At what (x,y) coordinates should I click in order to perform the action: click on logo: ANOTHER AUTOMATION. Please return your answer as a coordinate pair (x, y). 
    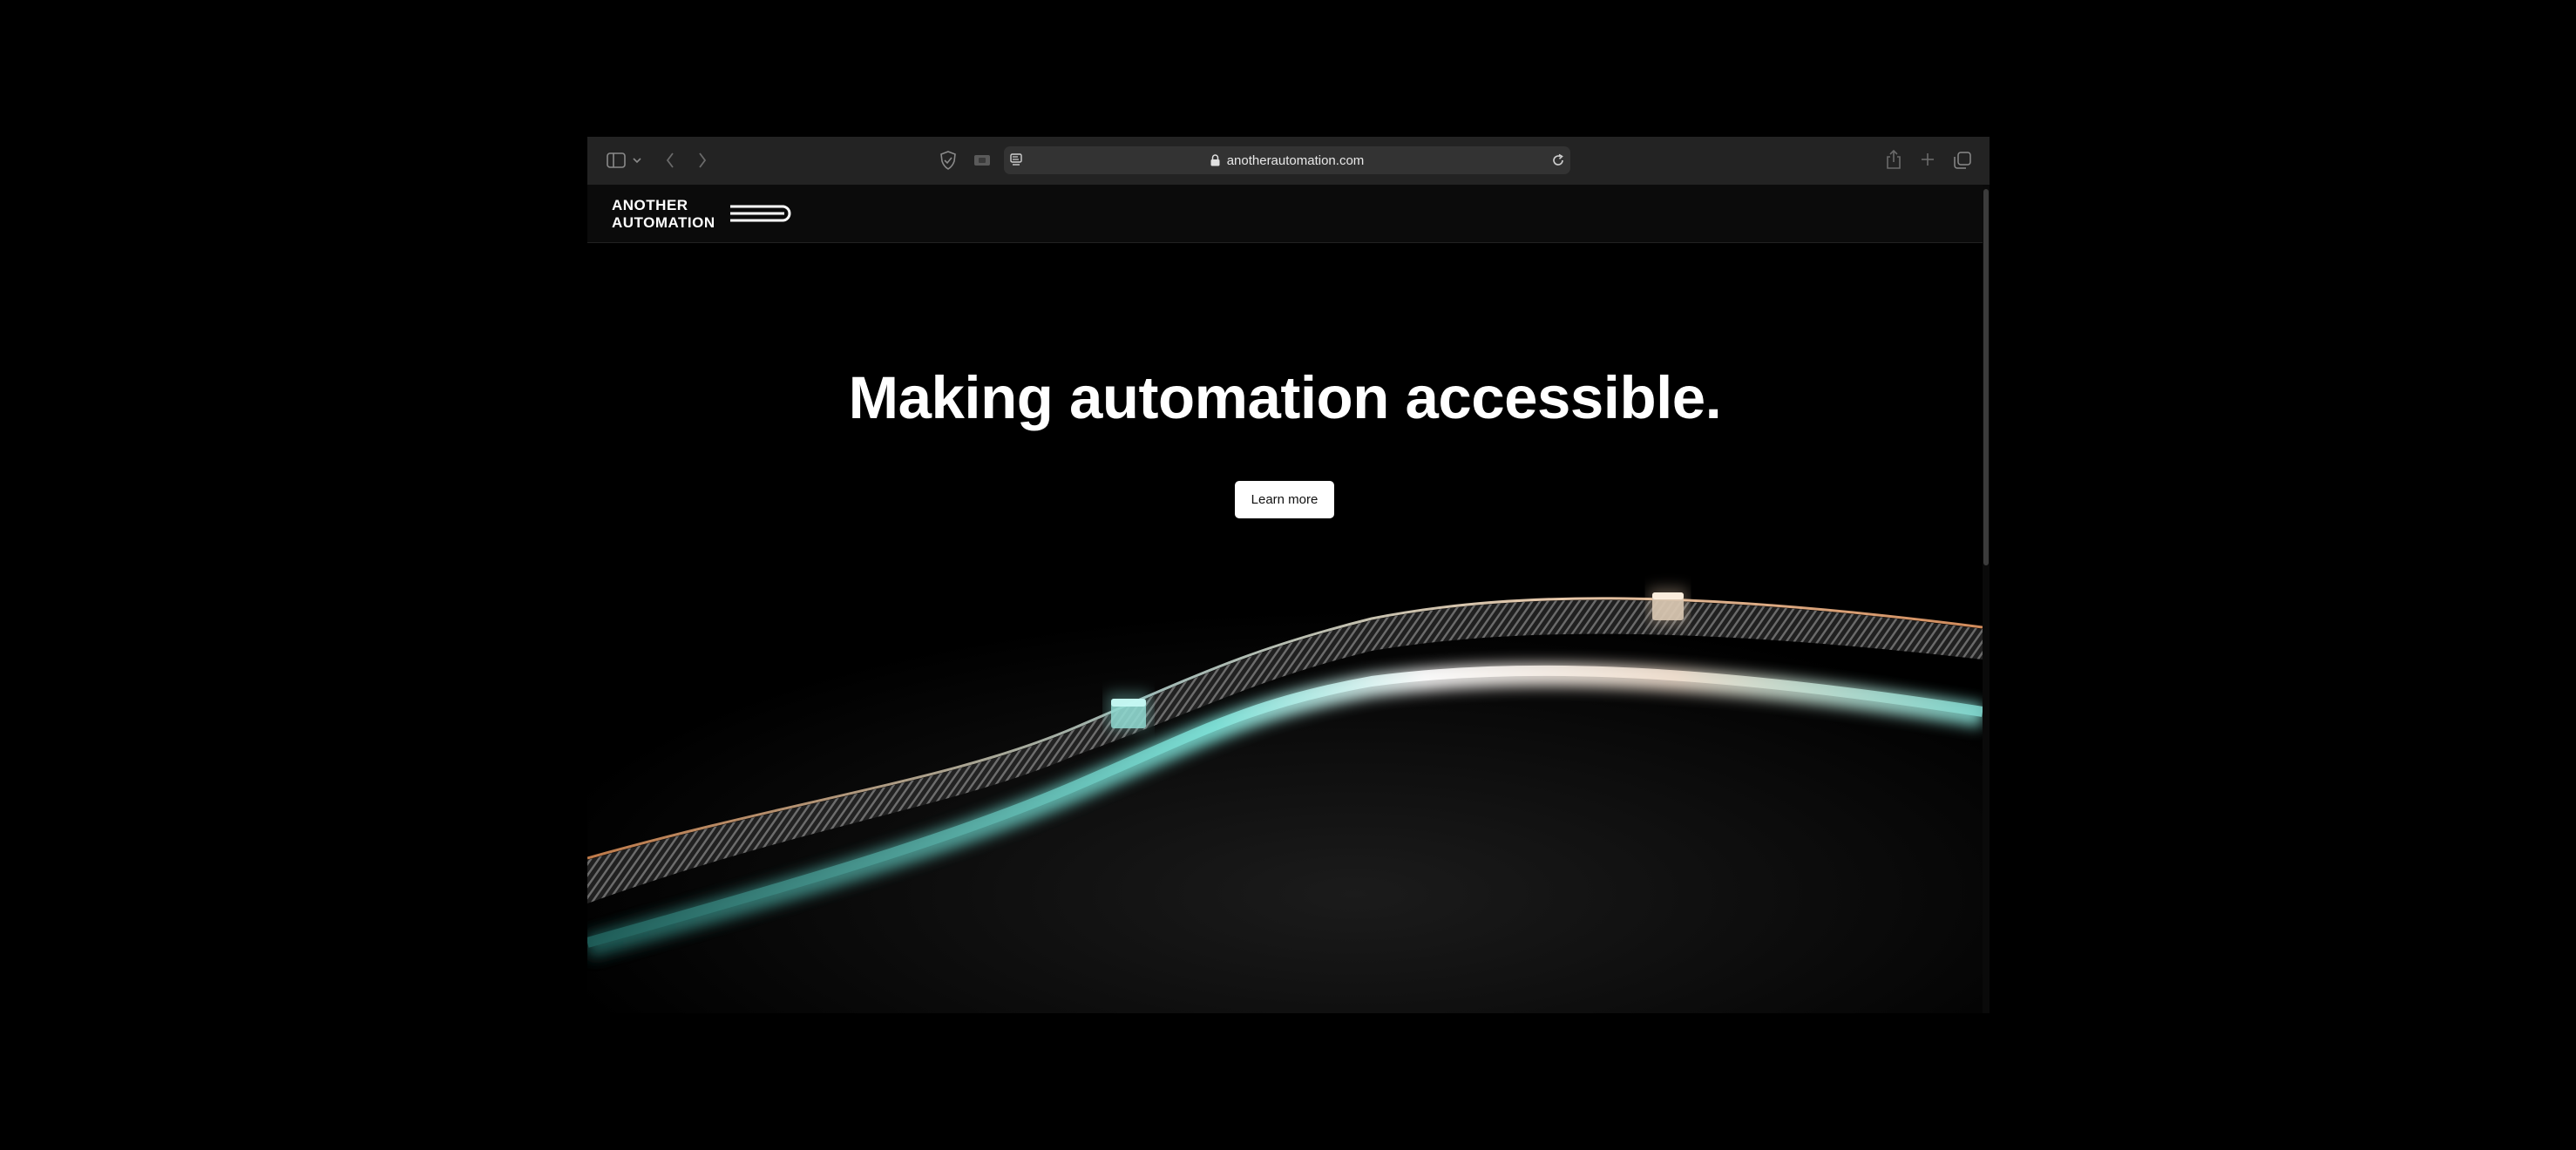
    Looking at the image, I should click on (702, 213).